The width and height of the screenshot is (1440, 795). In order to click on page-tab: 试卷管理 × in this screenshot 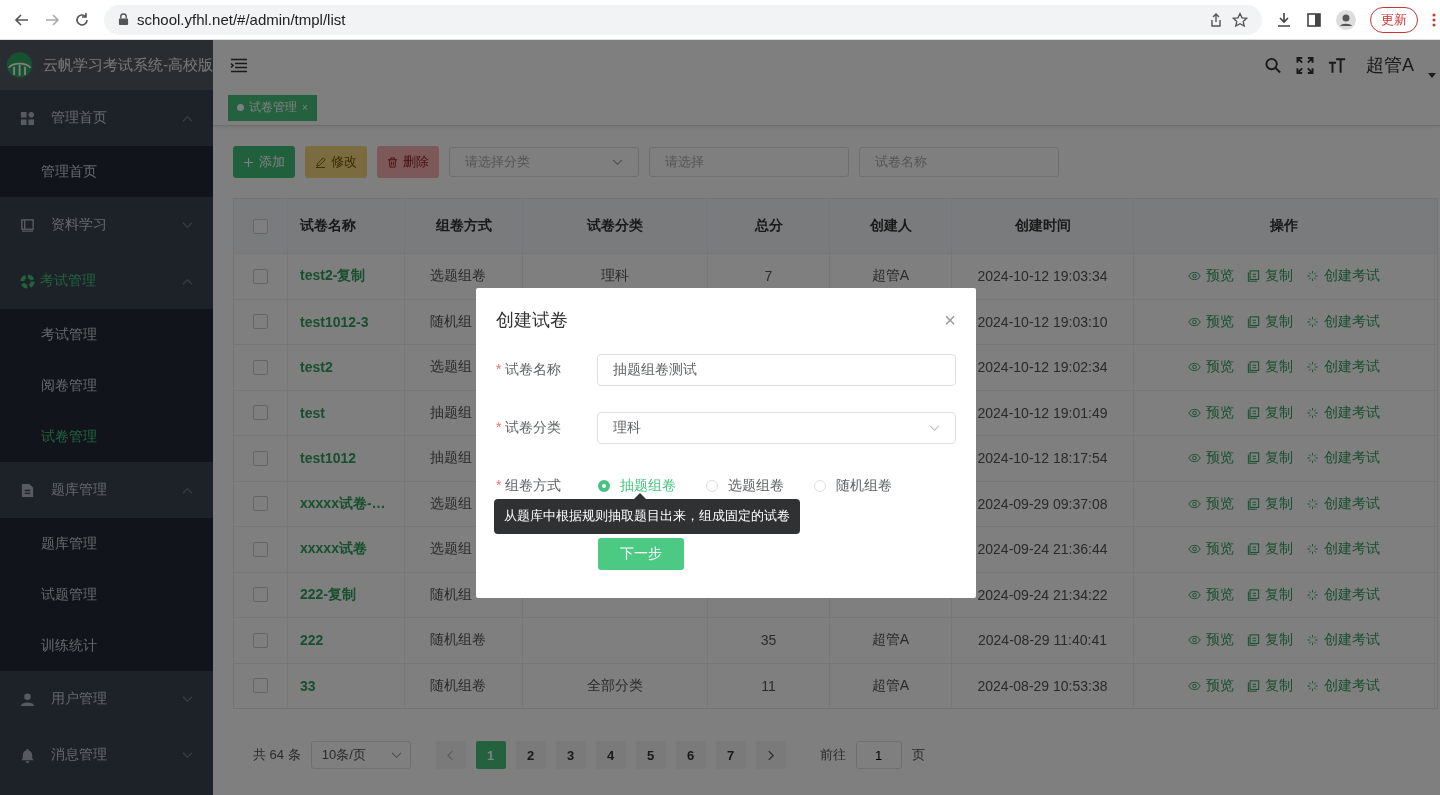, I will do `click(272, 107)`.